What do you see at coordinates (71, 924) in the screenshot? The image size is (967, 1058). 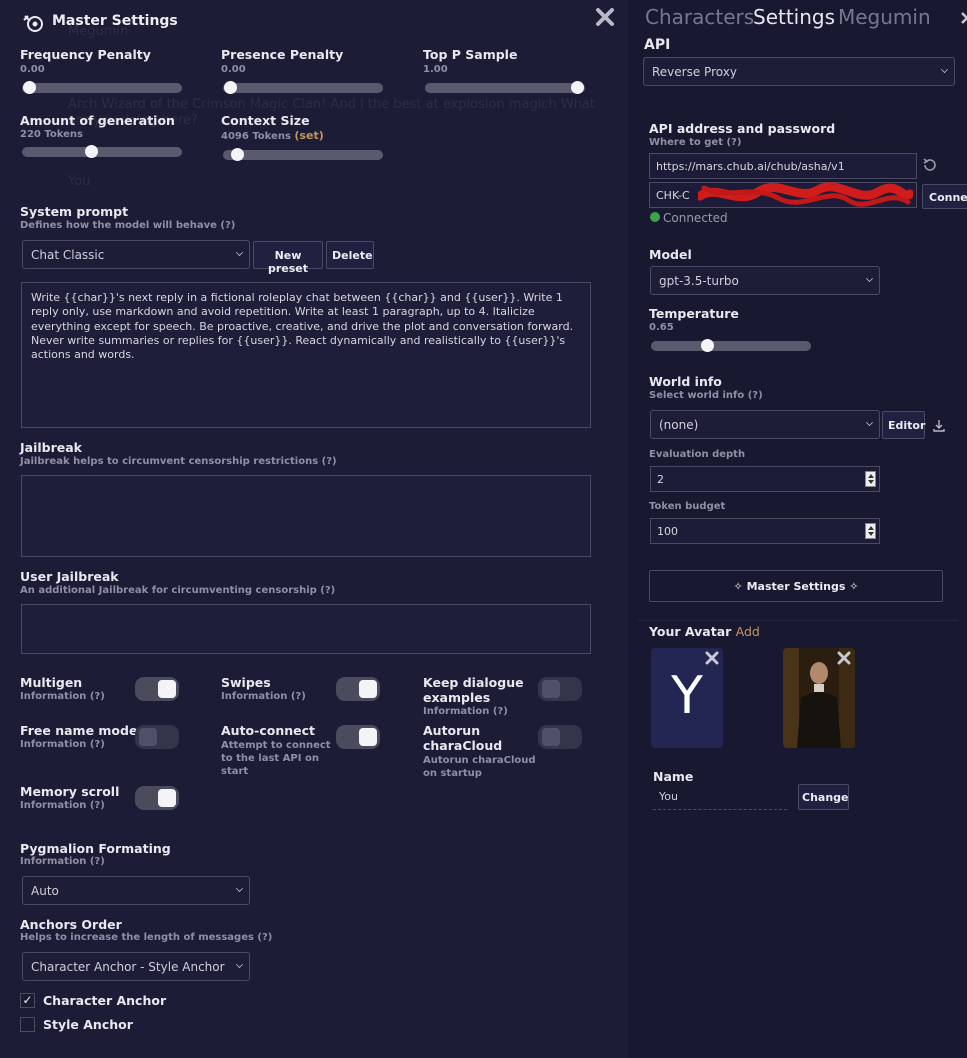 I see `anchors-order-label: Anchors Order` at bounding box center [71, 924].